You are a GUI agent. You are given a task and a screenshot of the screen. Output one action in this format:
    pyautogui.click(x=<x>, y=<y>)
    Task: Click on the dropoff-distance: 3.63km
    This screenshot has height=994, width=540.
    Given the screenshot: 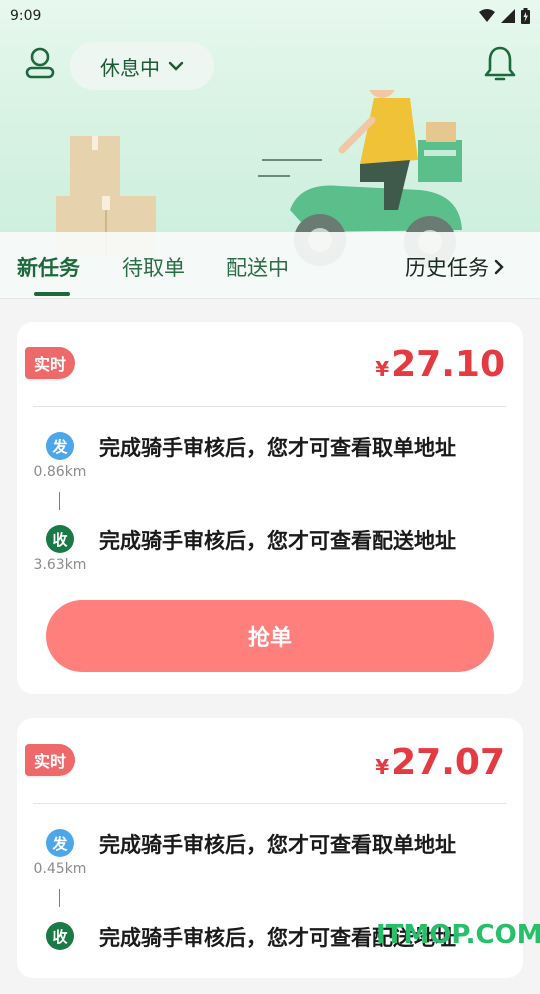 What is the action you would take?
    pyautogui.click(x=60, y=565)
    